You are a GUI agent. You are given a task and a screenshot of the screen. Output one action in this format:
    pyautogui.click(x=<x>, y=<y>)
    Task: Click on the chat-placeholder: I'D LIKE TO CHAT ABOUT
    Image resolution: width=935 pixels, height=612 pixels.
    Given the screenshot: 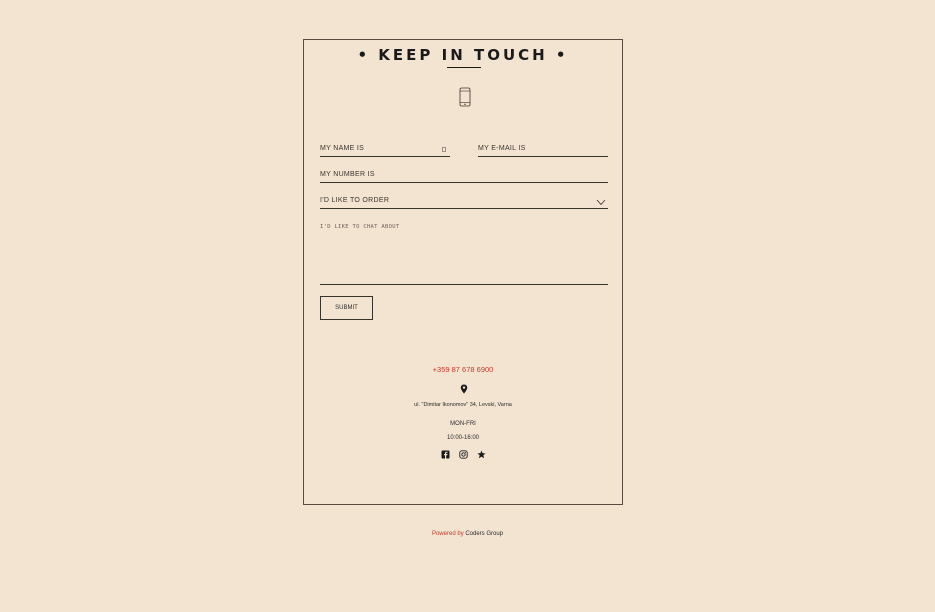 What is the action you would take?
    pyautogui.click(x=360, y=227)
    